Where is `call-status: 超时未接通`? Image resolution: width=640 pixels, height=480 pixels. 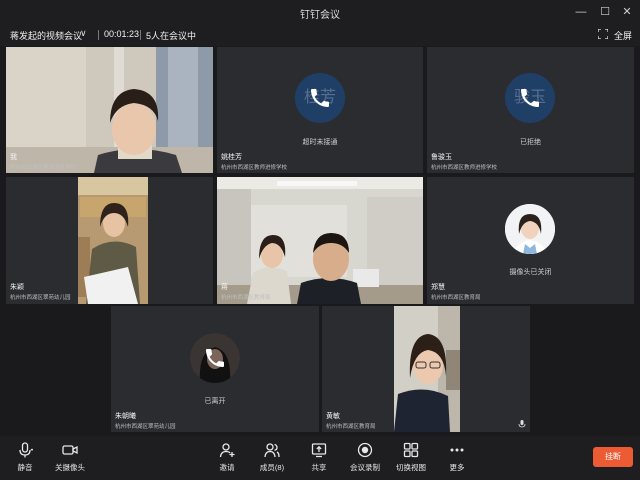
call-status: 超时未接通 is located at coordinates (320, 142).